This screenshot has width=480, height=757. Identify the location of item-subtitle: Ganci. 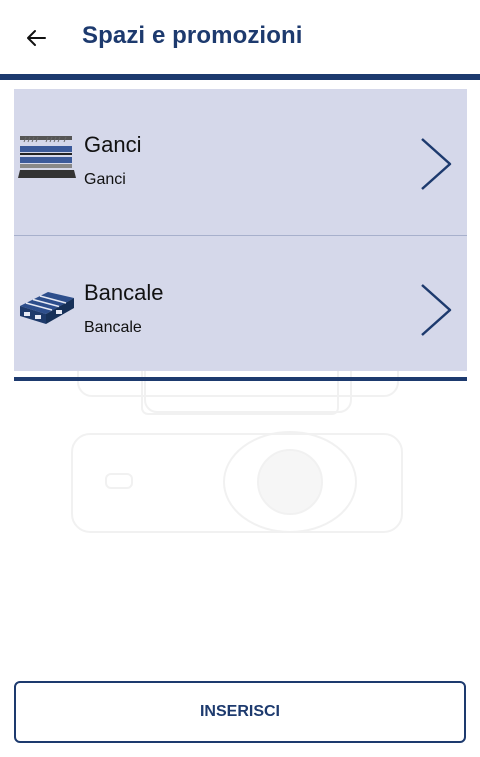
(105, 179).